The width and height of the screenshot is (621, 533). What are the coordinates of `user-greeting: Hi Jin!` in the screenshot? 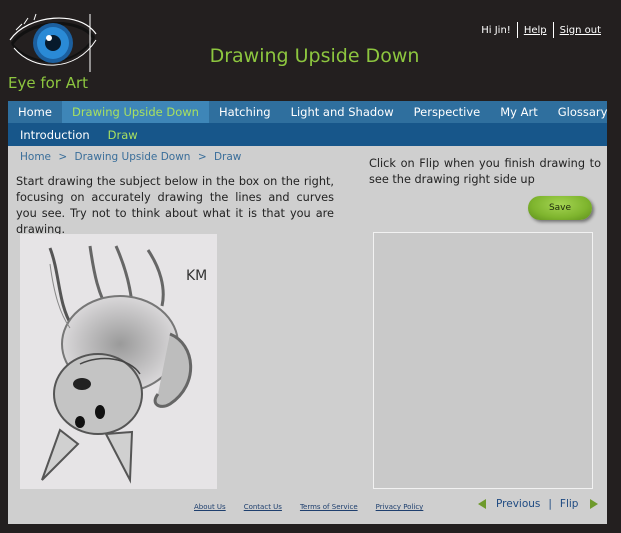 It's located at (496, 30).